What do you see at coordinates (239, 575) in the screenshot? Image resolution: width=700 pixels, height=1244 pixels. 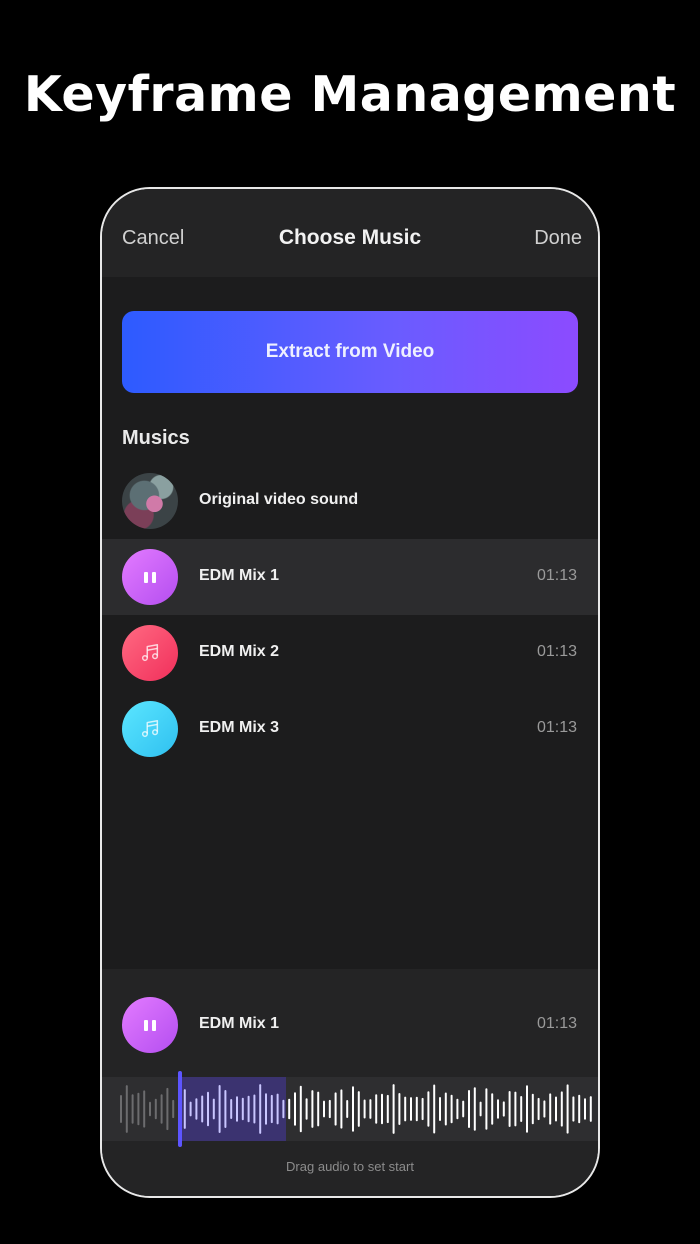 I see `track-name: EDM Mix 1` at bounding box center [239, 575].